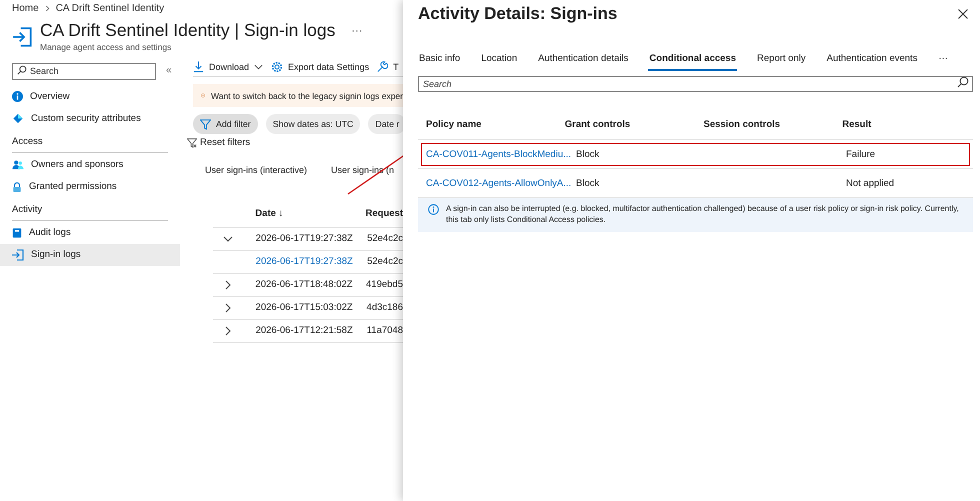  What do you see at coordinates (356, 30) in the screenshot?
I see `more-button: ···` at bounding box center [356, 30].